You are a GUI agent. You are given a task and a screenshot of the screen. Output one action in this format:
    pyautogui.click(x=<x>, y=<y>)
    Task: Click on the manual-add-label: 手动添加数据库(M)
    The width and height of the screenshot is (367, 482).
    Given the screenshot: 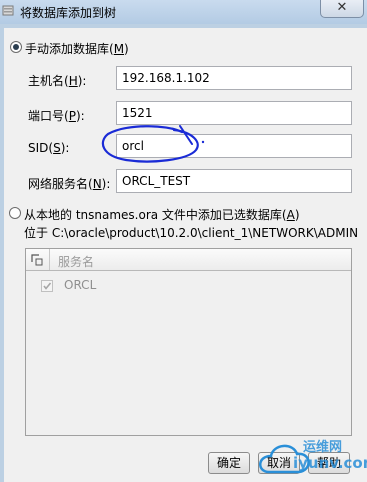 What is the action you would take?
    pyautogui.click(x=77, y=49)
    